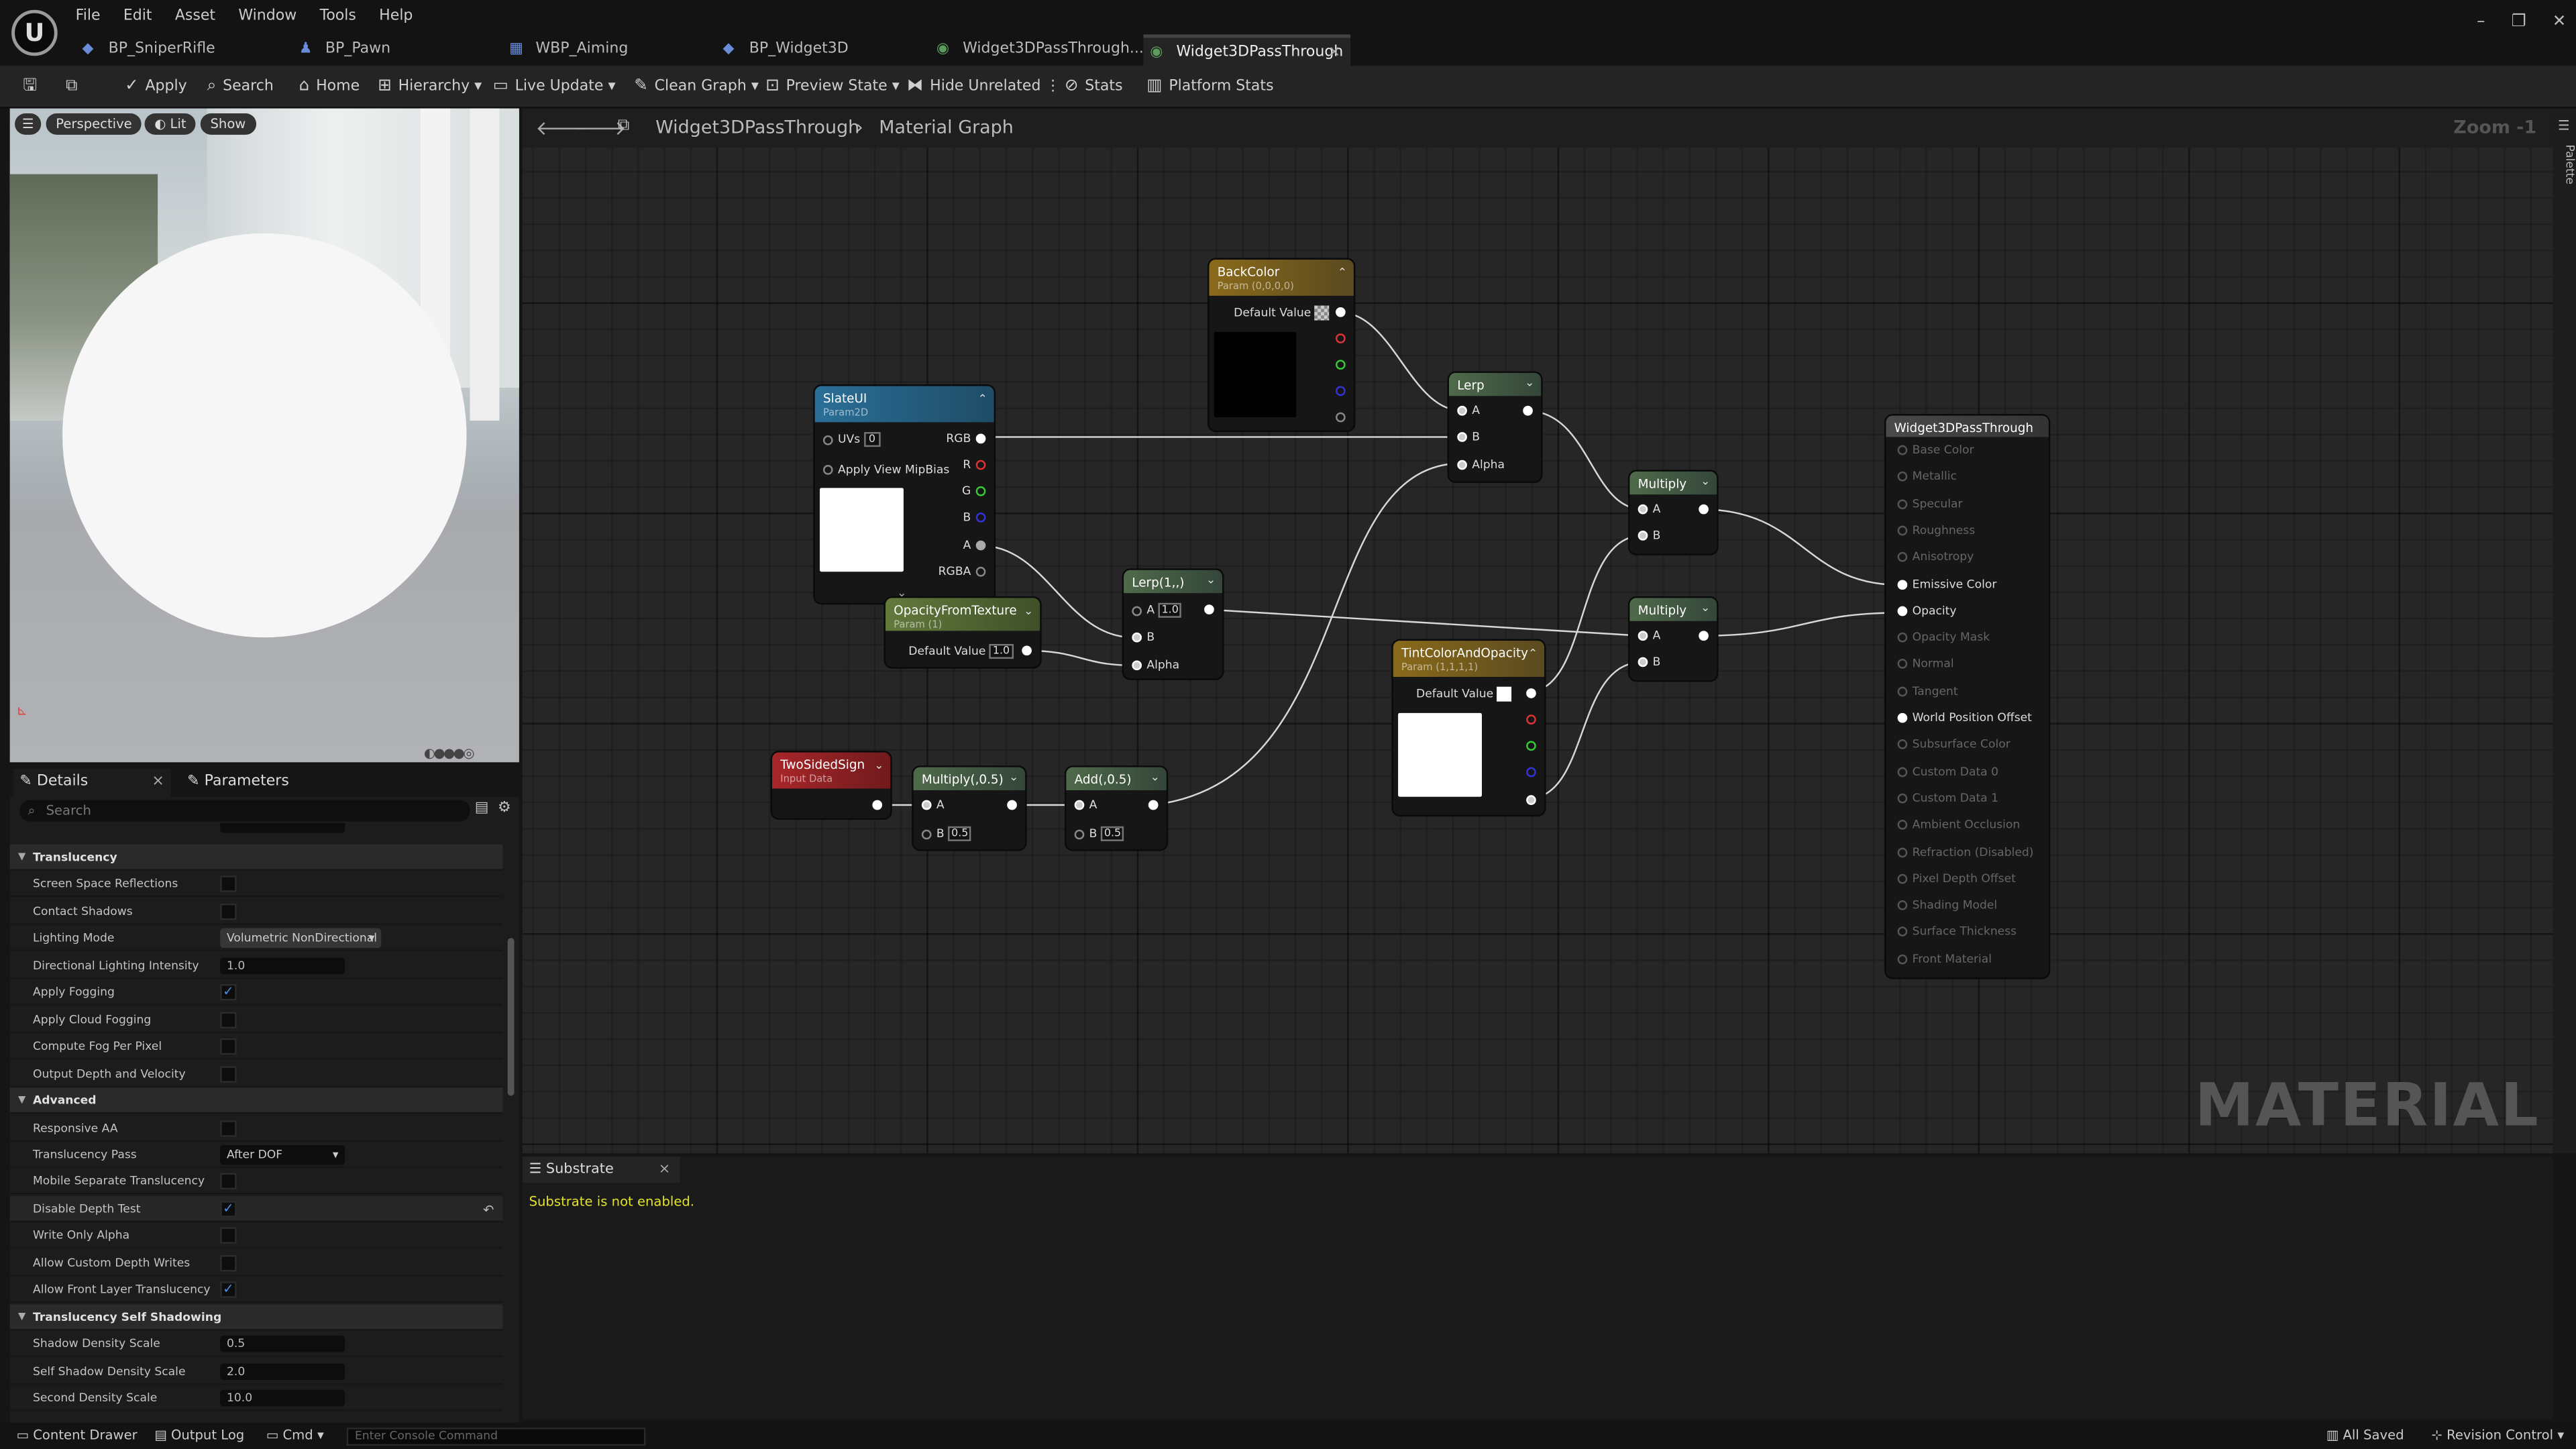 This screenshot has height=1449, width=2576. What do you see at coordinates (1933, 530) in the screenshot?
I see `result-input-pin: Roughness` at bounding box center [1933, 530].